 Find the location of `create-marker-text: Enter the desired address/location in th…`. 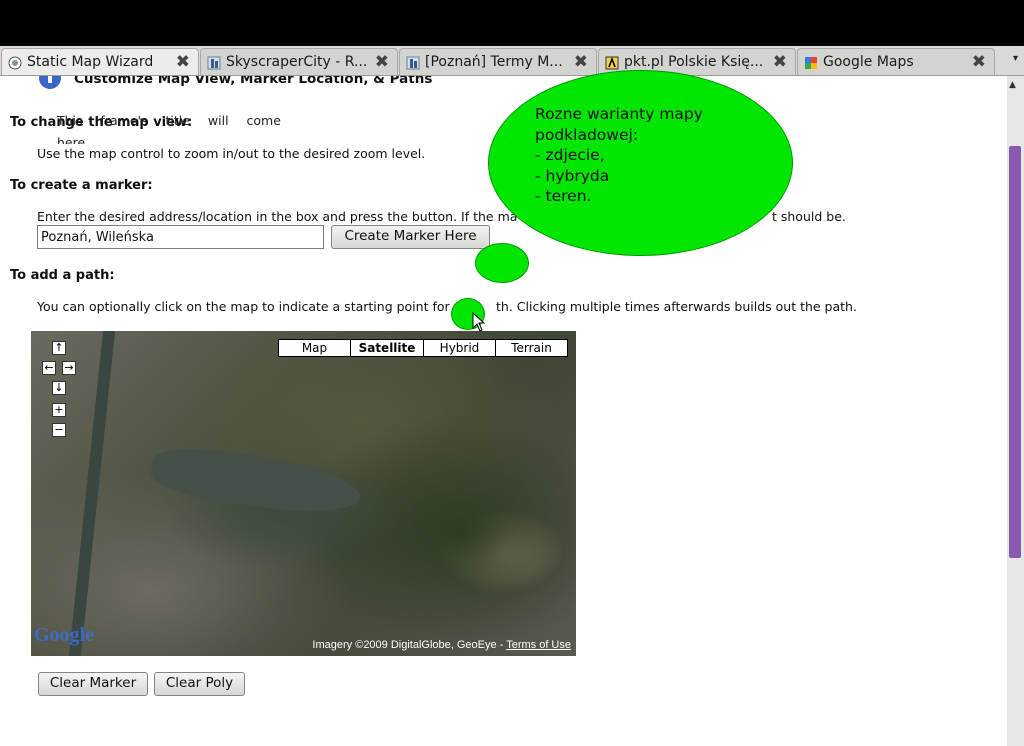

create-marker-text: Enter the desired address/location in th… is located at coordinates (277, 216).